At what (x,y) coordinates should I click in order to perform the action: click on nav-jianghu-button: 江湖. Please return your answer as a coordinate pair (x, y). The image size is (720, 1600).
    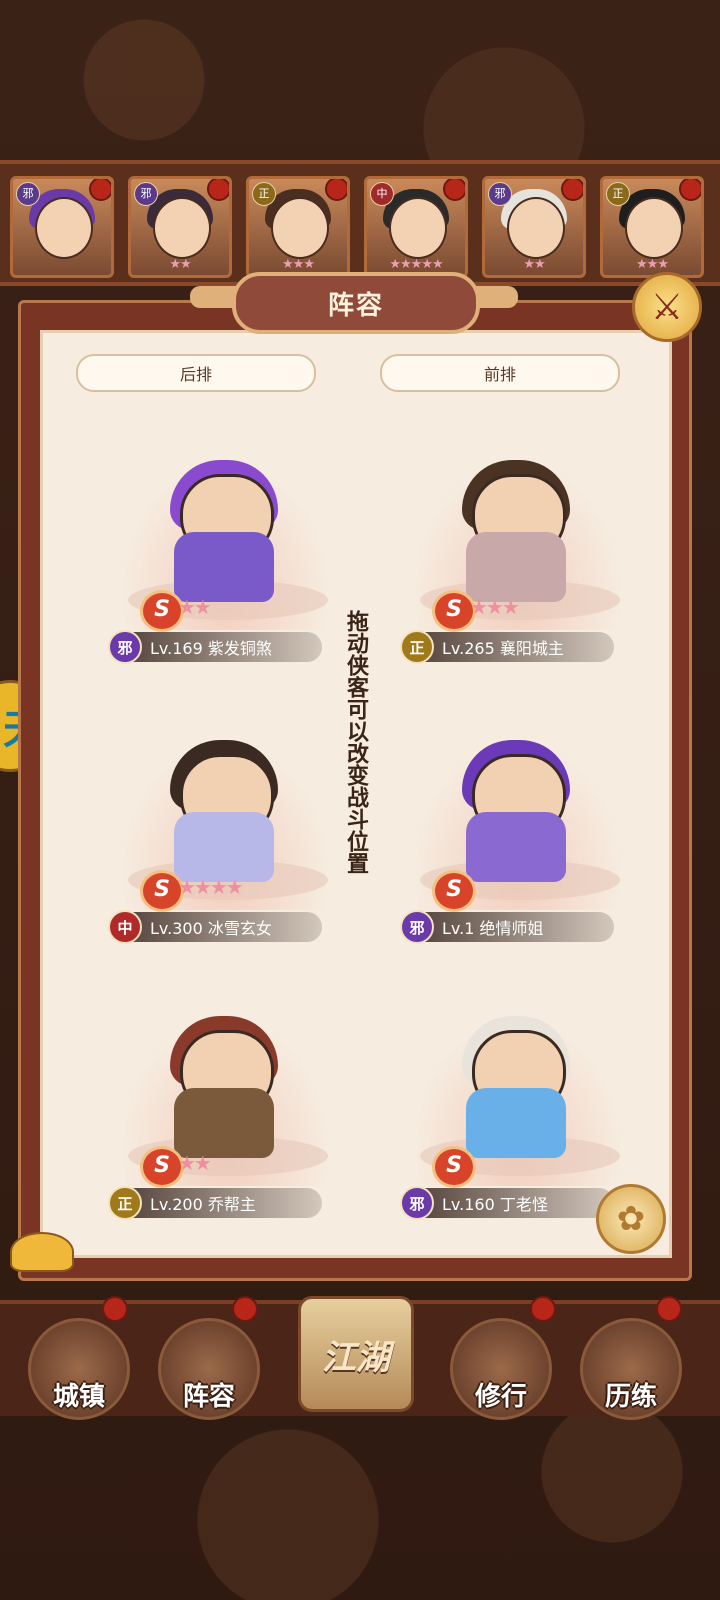
    Looking at the image, I should click on (356, 1354).